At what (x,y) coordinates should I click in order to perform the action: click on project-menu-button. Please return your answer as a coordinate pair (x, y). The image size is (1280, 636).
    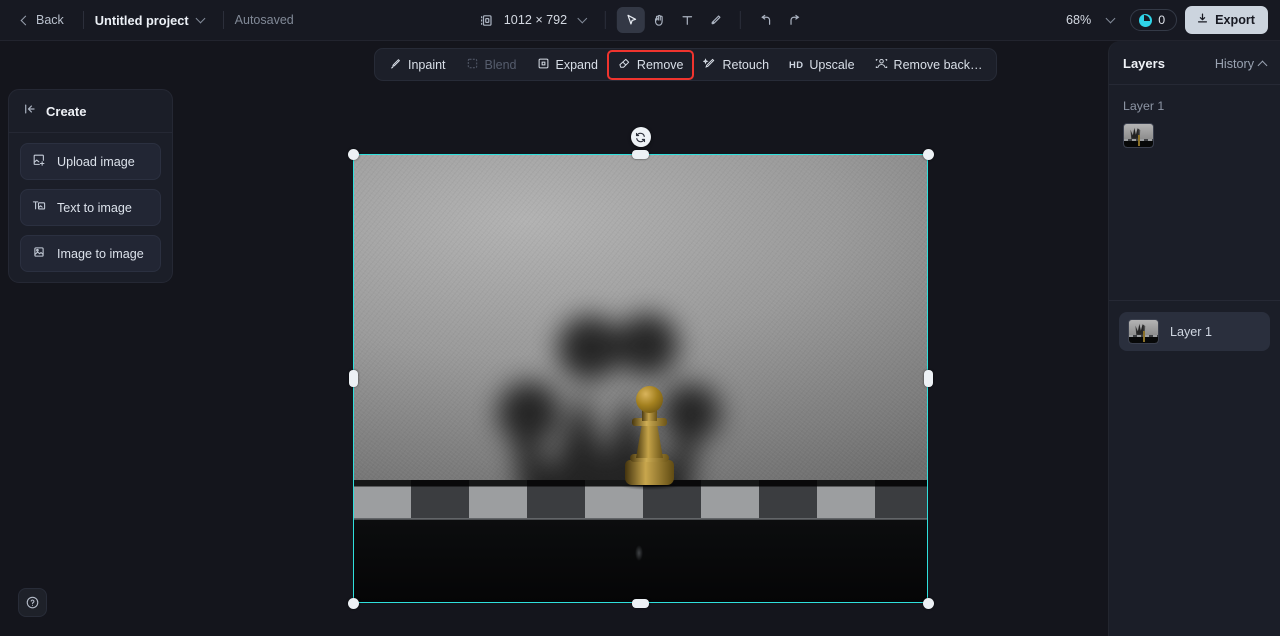
    Looking at the image, I should click on (200, 19).